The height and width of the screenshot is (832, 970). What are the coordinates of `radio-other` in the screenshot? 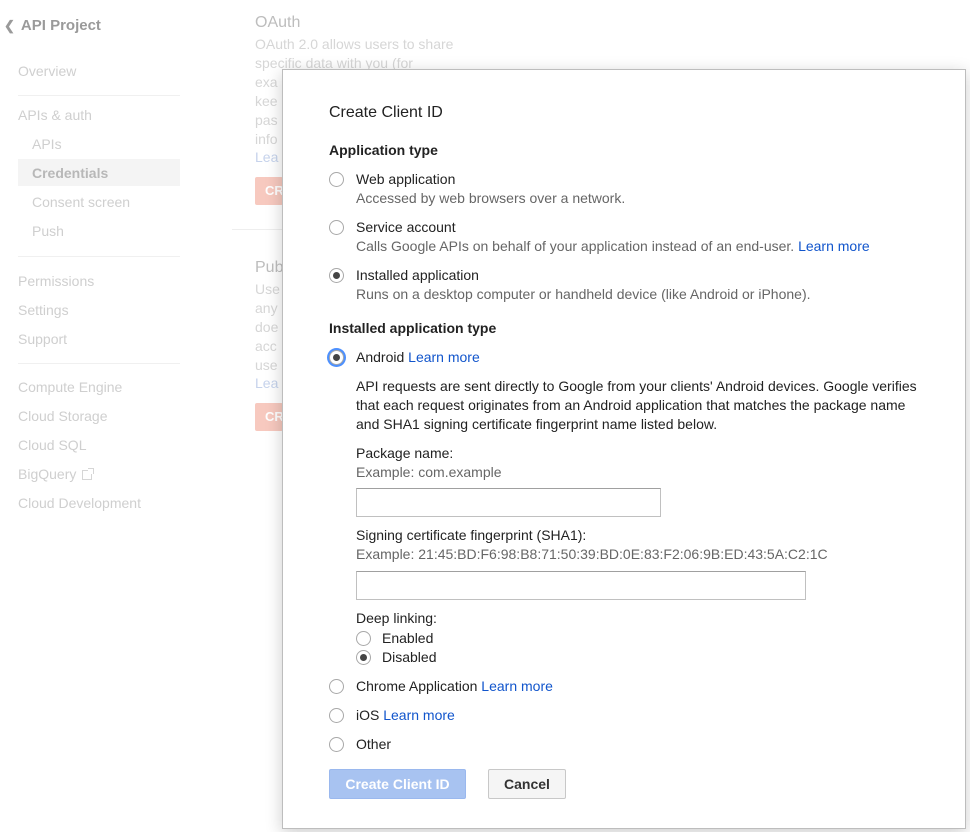 It's located at (336, 744).